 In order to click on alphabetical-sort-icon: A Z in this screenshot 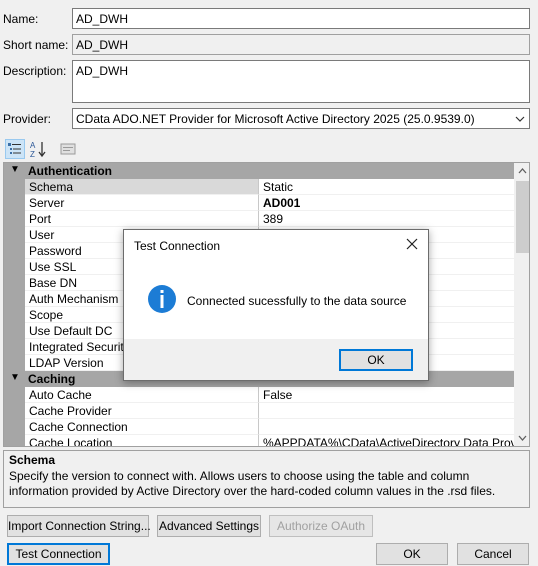, I will do `click(38, 149)`.